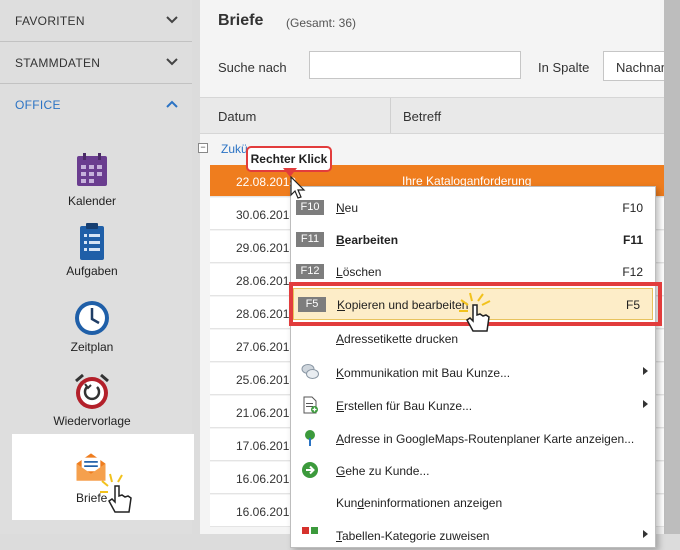 Image resolution: width=680 pixels, height=550 pixels. Describe the element at coordinates (237, 116) in the screenshot. I see `column-header-datum: Datum` at that location.